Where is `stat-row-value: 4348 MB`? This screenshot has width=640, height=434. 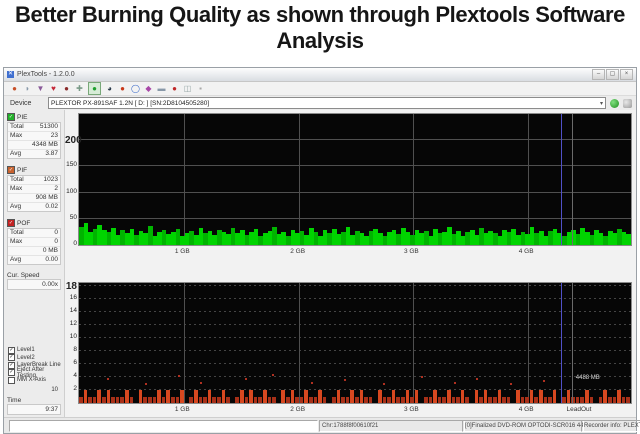
stat-row-value: 4348 MB is located at coordinates (44, 144).